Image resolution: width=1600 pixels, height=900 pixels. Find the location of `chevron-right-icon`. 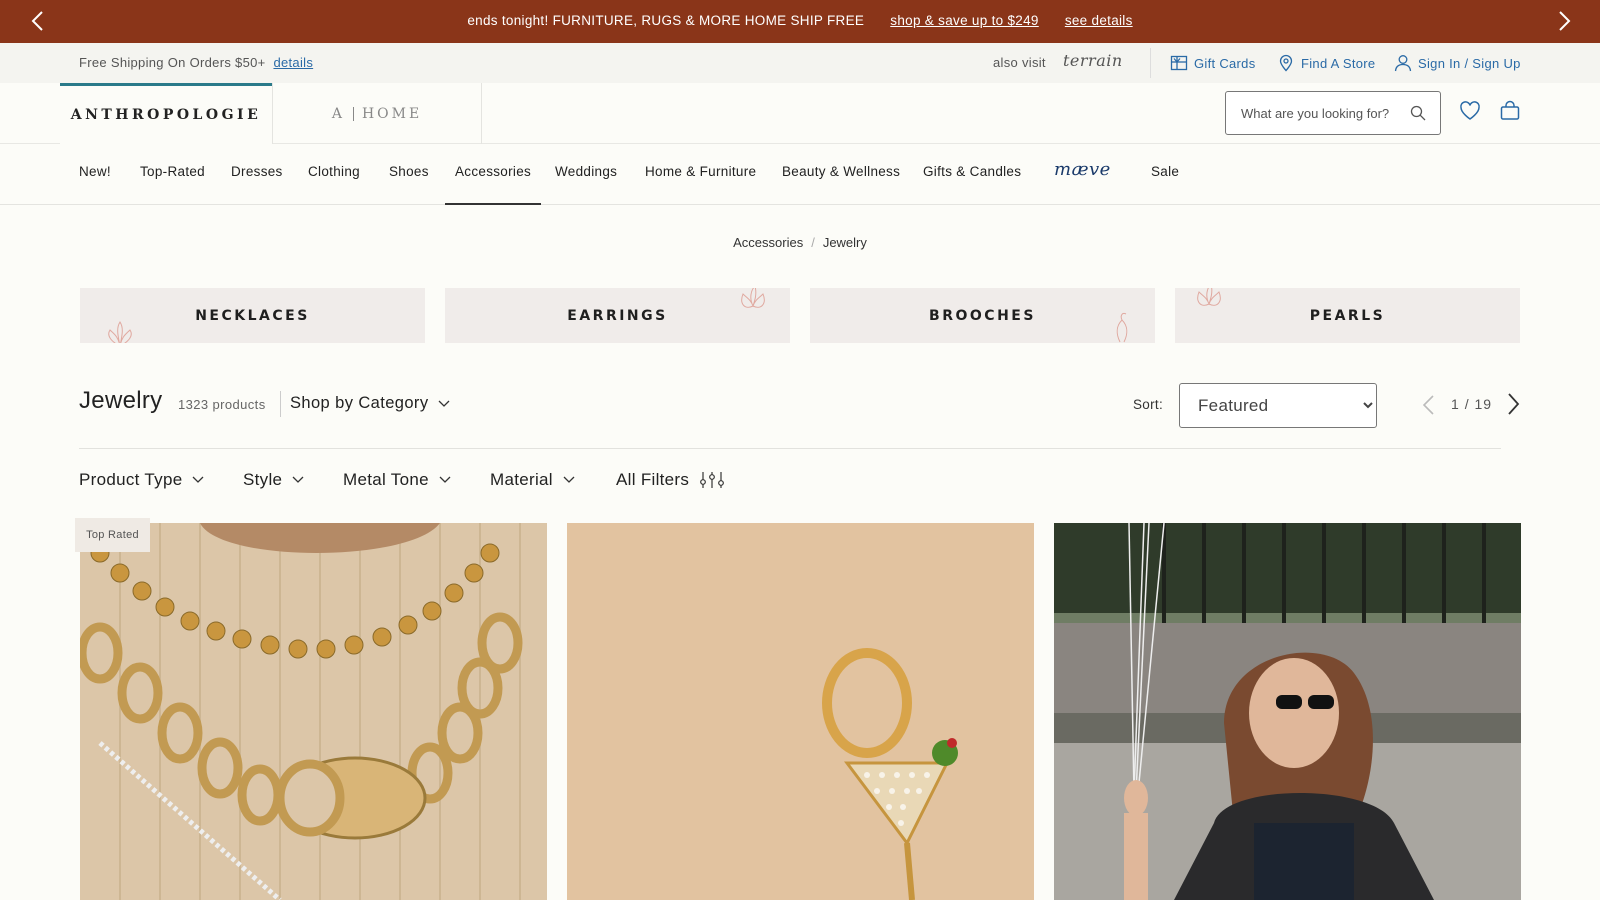

chevron-right-icon is located at coordinates (1565, 21).